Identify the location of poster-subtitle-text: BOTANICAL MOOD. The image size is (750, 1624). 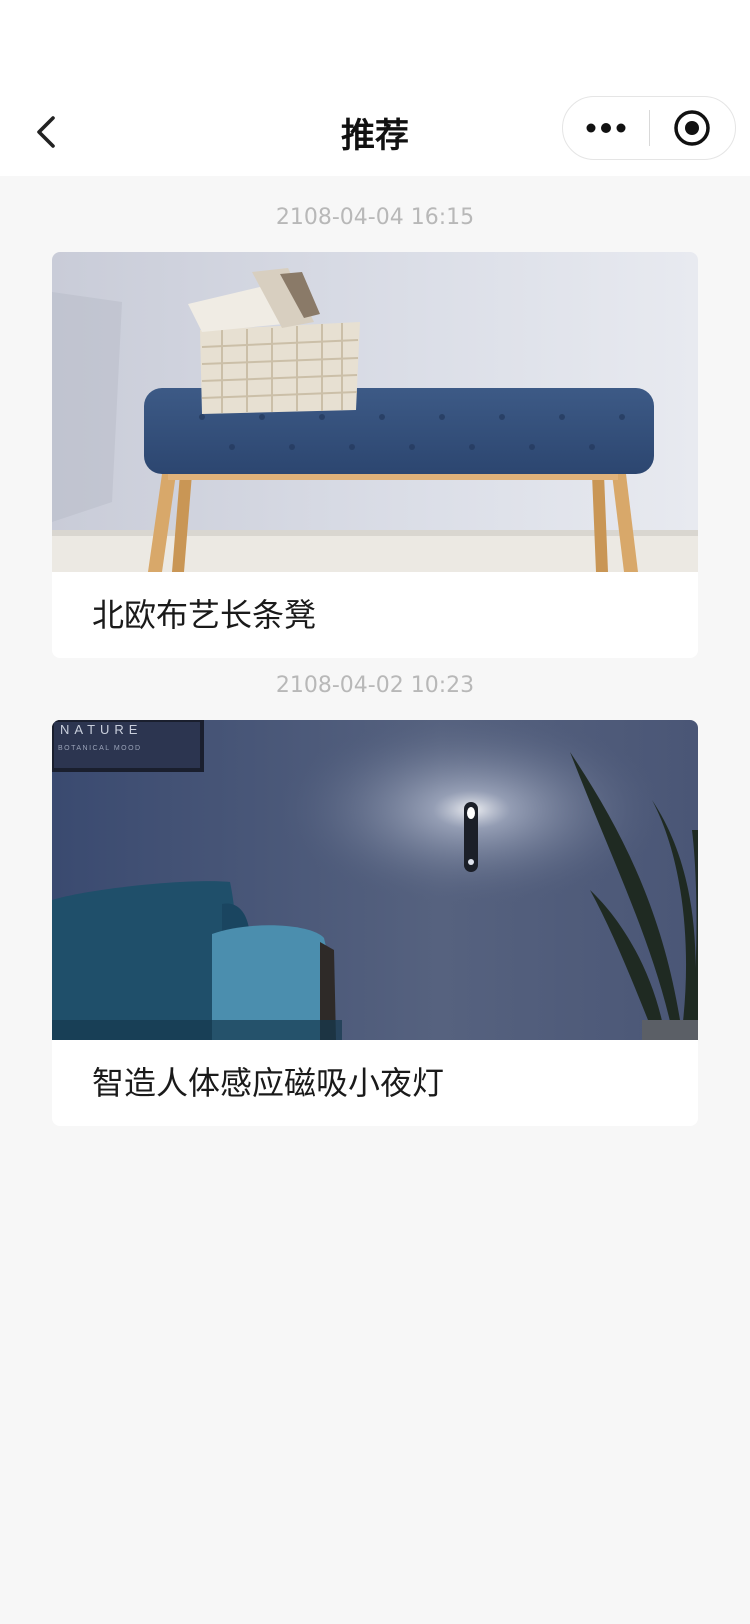
(100, 748).